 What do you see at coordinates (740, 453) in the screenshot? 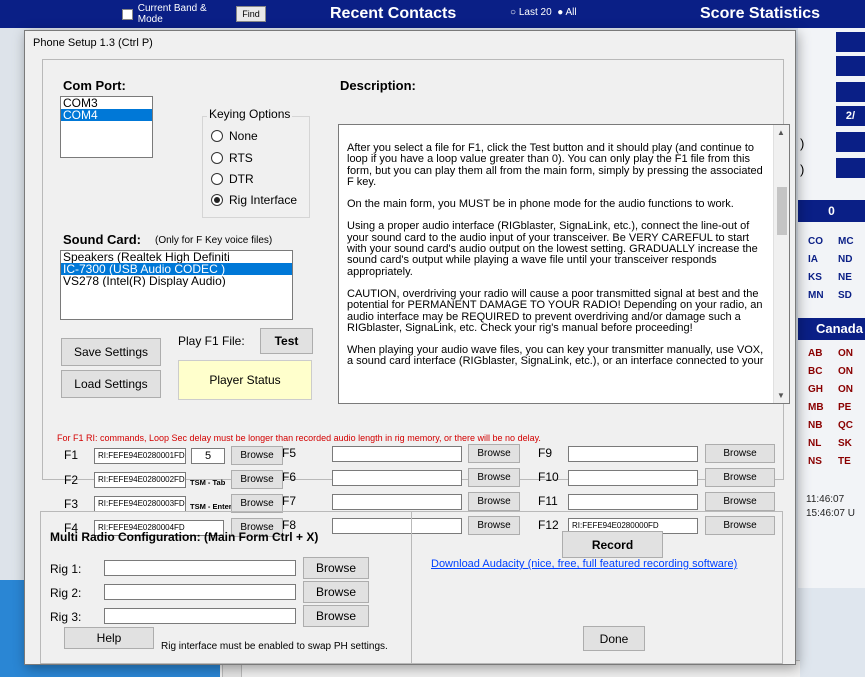
I see `f9-browse-button: Browse` at bounding box center [740, 453].